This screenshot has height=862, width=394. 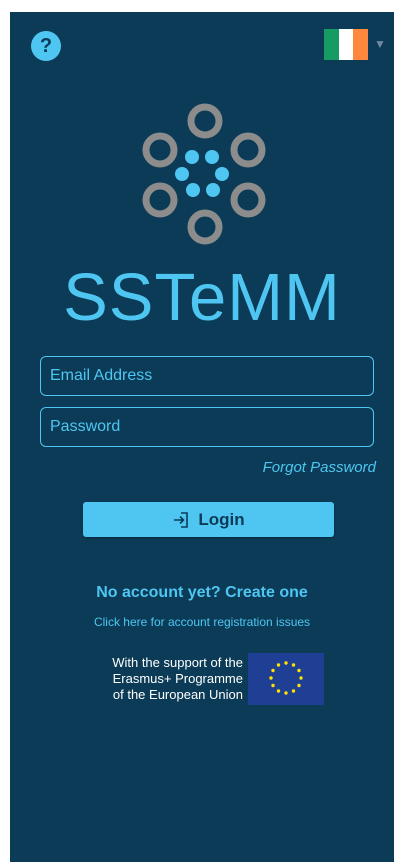 I want to click on app-title: SSTeMM, so click(x=202, y=297).